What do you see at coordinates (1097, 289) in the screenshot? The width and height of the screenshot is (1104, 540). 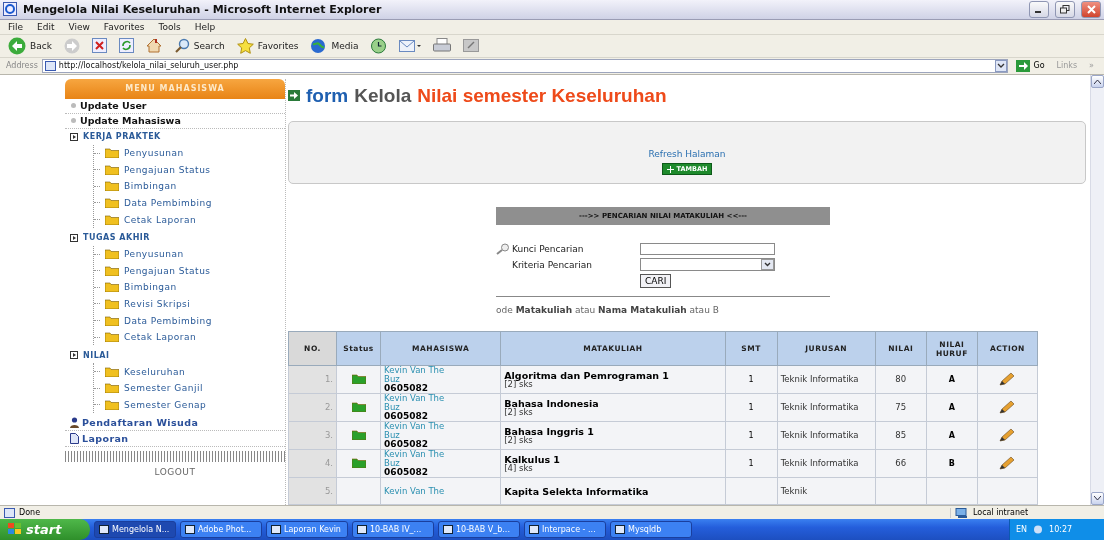 I see `scrollbar` at bounding box center [1097, 289].